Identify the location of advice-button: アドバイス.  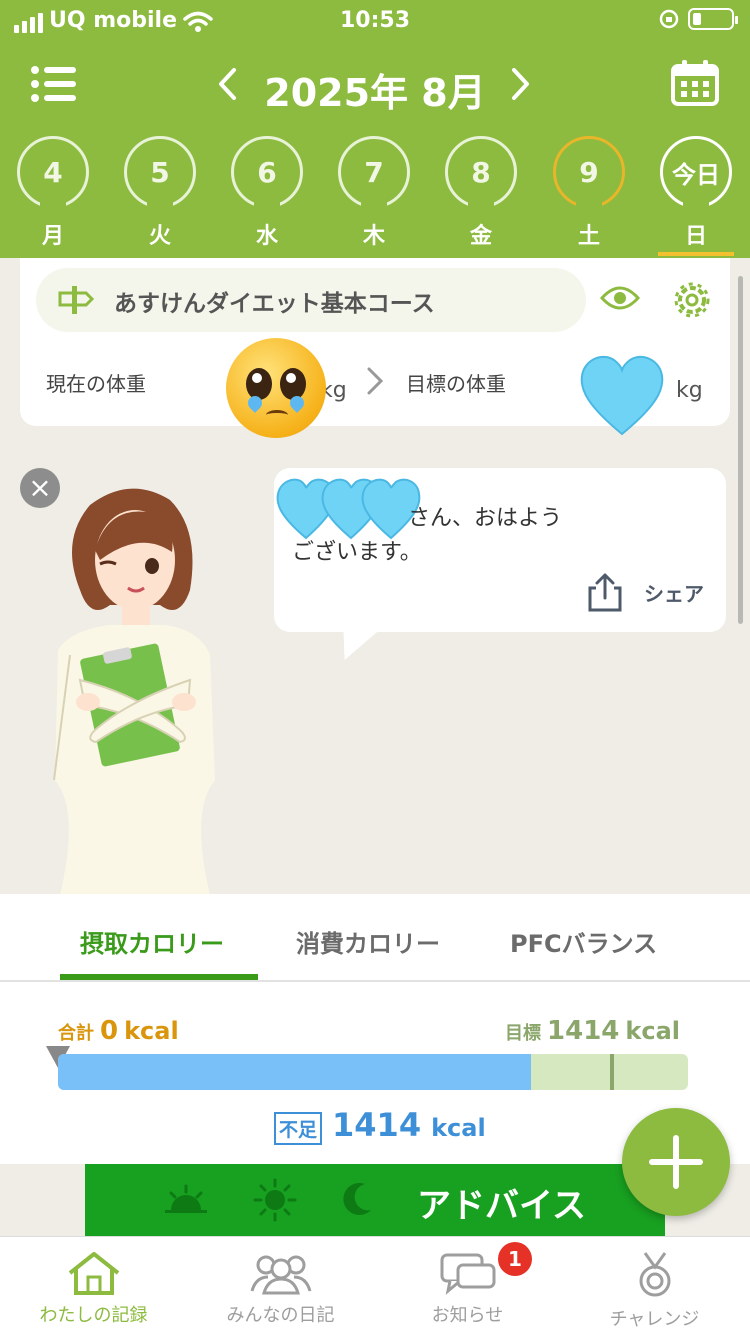
(375, 1200).